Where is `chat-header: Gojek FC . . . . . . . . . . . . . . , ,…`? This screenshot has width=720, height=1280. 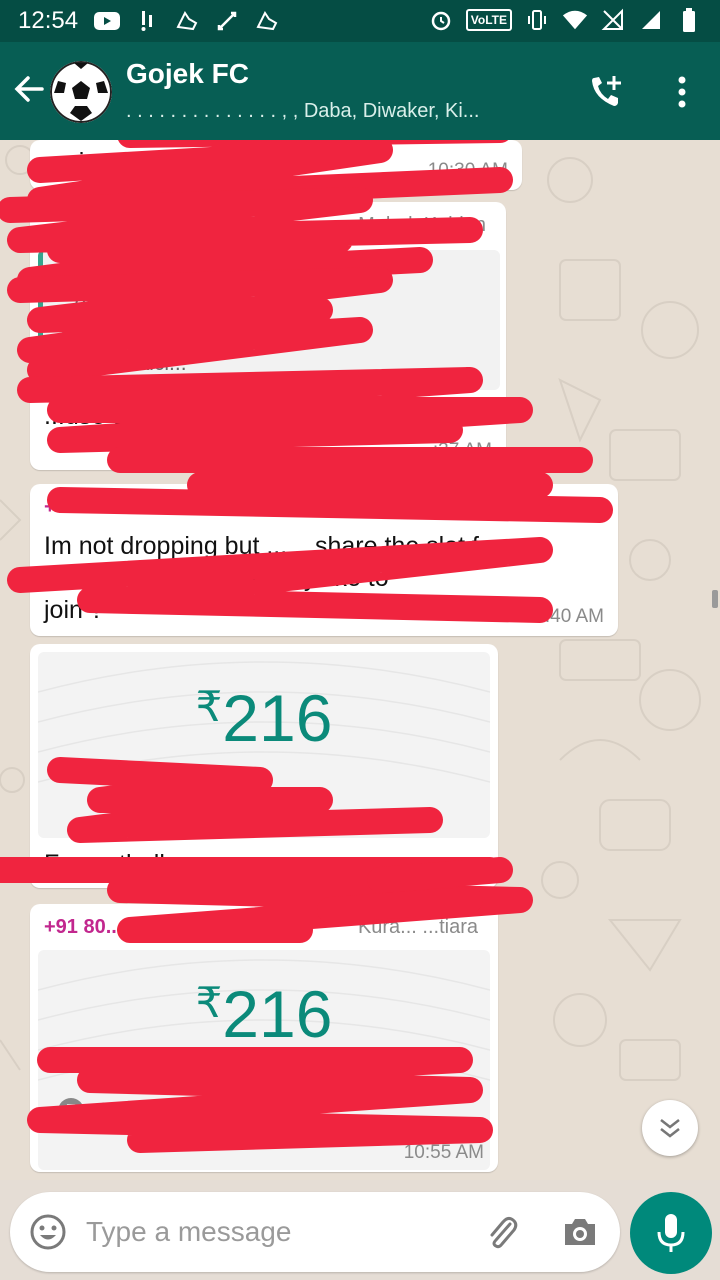 chat-header: Gojek FC . . . . . . . . . . . . . . , ,… is located at coordinates (360, 91).